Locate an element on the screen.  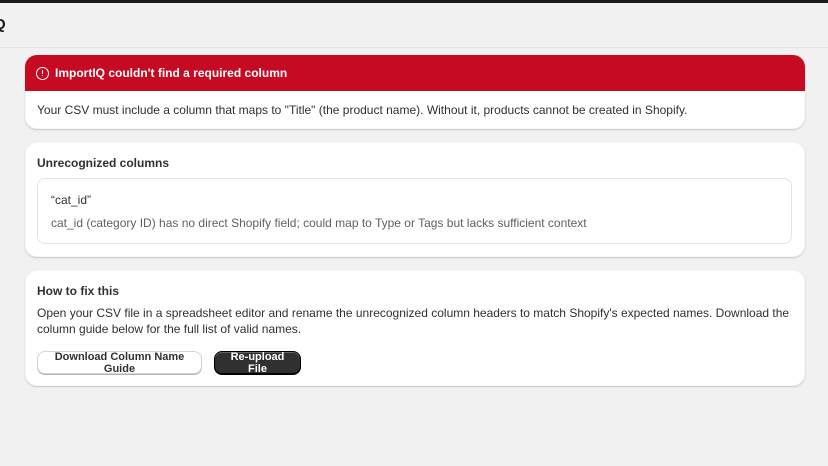
banner-title: ImportIQ couldn't find a required column is located at coordinates (171, 73).